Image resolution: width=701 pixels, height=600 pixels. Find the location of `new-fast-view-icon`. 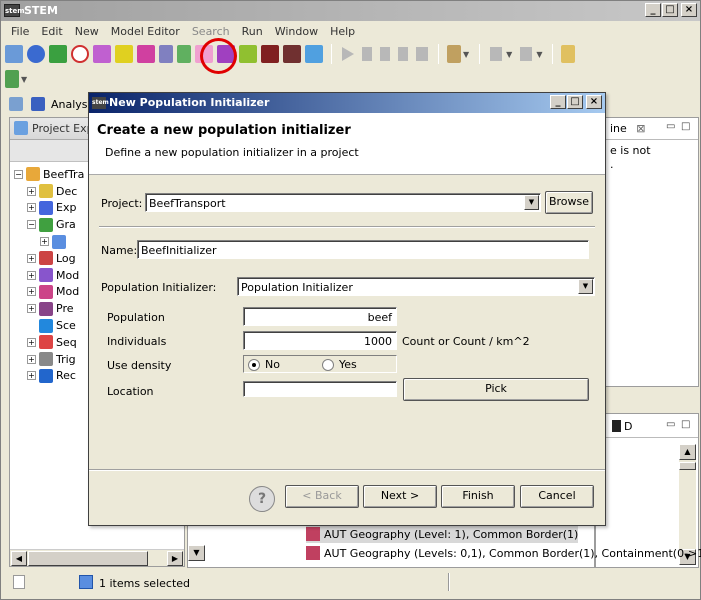

new-fast-view-icon is located at coordinates (19, 582).